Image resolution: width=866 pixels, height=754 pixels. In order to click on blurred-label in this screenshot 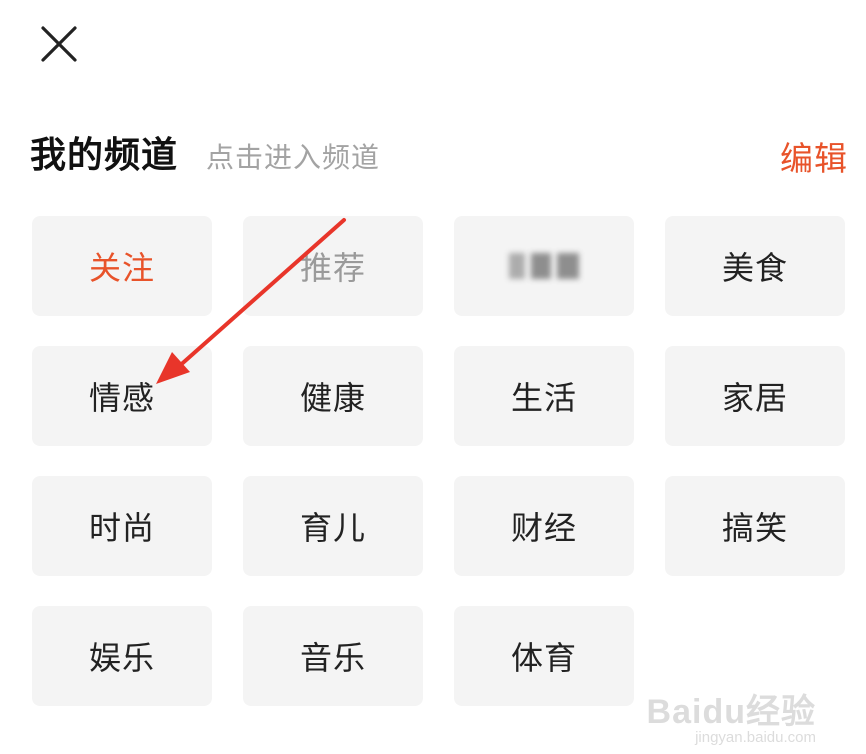, I will do `click(544, 266)`.